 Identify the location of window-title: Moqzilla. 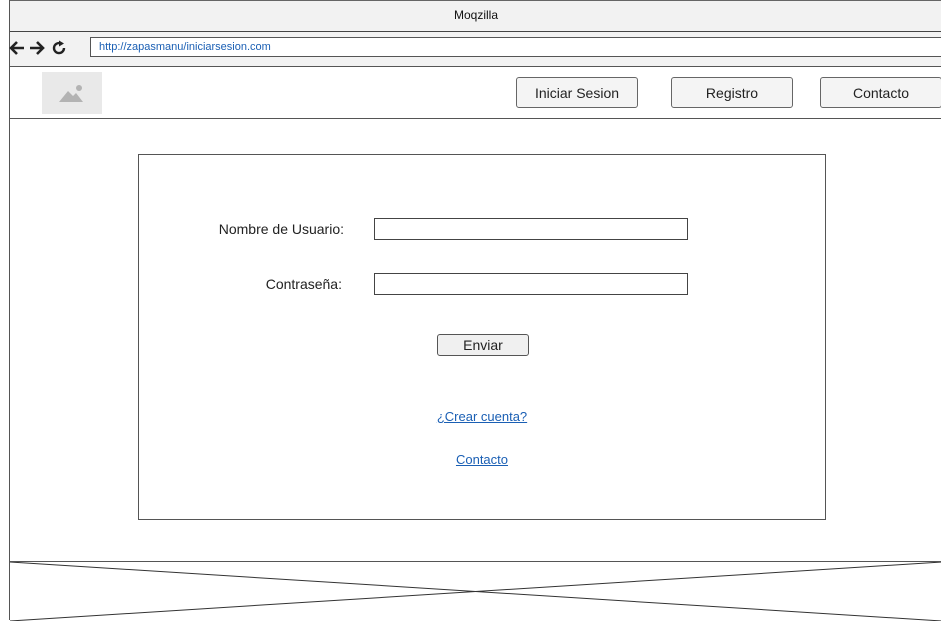
(475, 15).